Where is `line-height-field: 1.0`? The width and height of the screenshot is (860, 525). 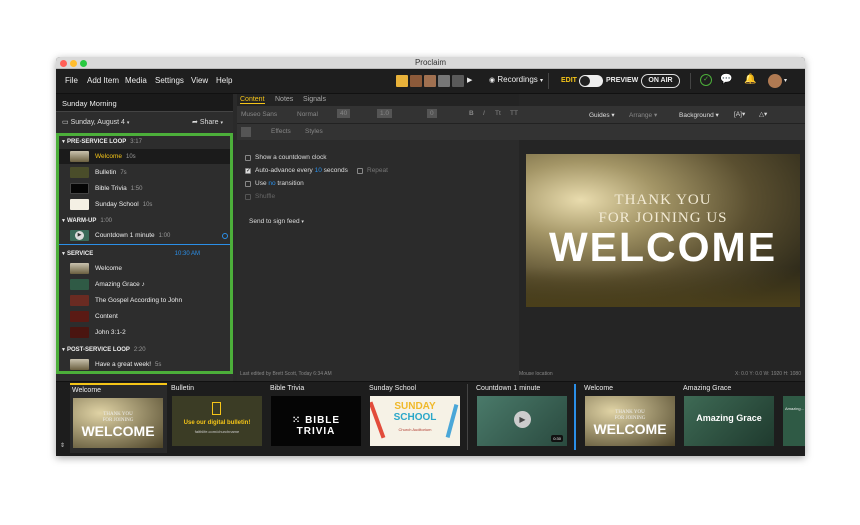
line-height-field: 1.0 is located at coordinates (385, 113).